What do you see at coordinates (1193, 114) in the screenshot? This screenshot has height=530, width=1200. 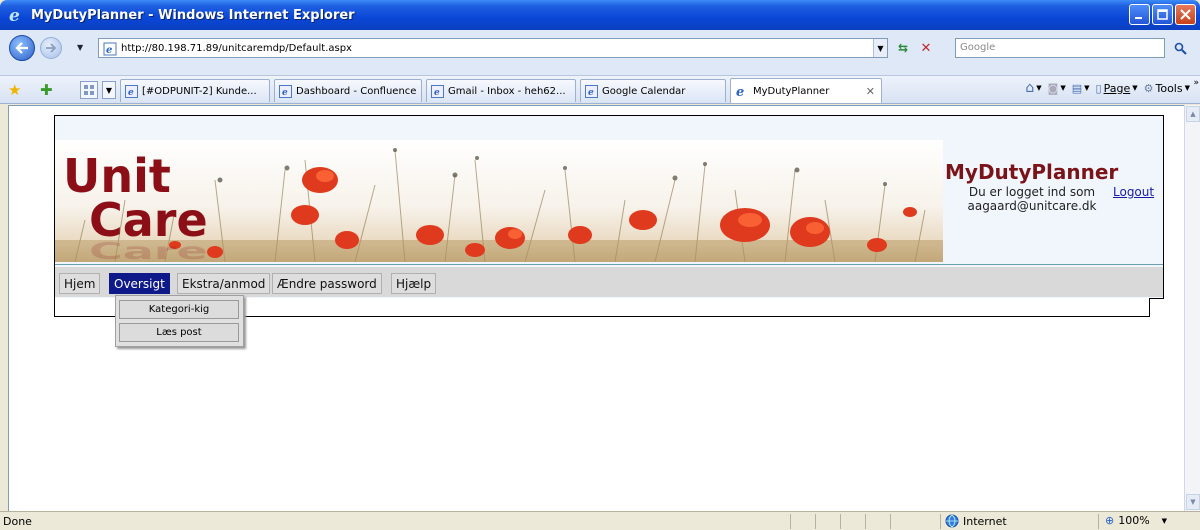 I see `scroll-up-button: ▲` at bounding box center [1193, 114].